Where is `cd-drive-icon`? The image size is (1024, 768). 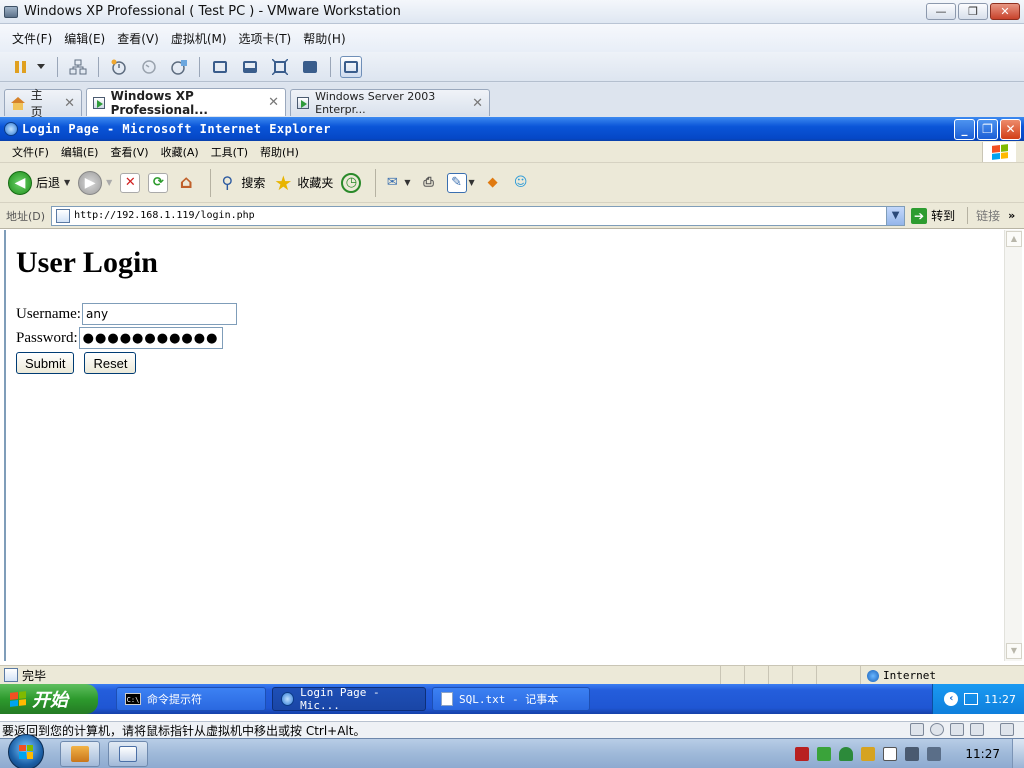 cd-drive-icon is located at coordinates (937, 729).